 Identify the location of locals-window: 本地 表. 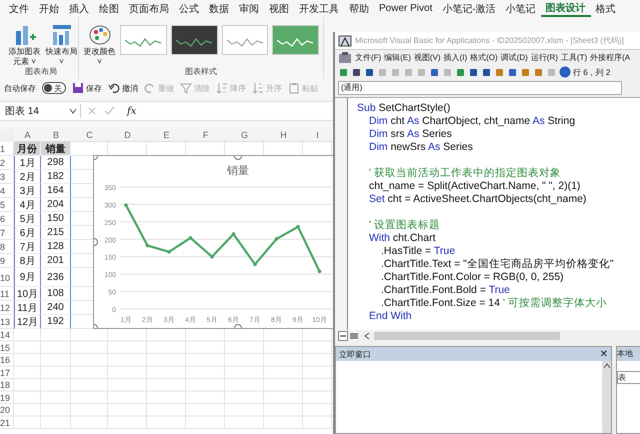
(628, 390).